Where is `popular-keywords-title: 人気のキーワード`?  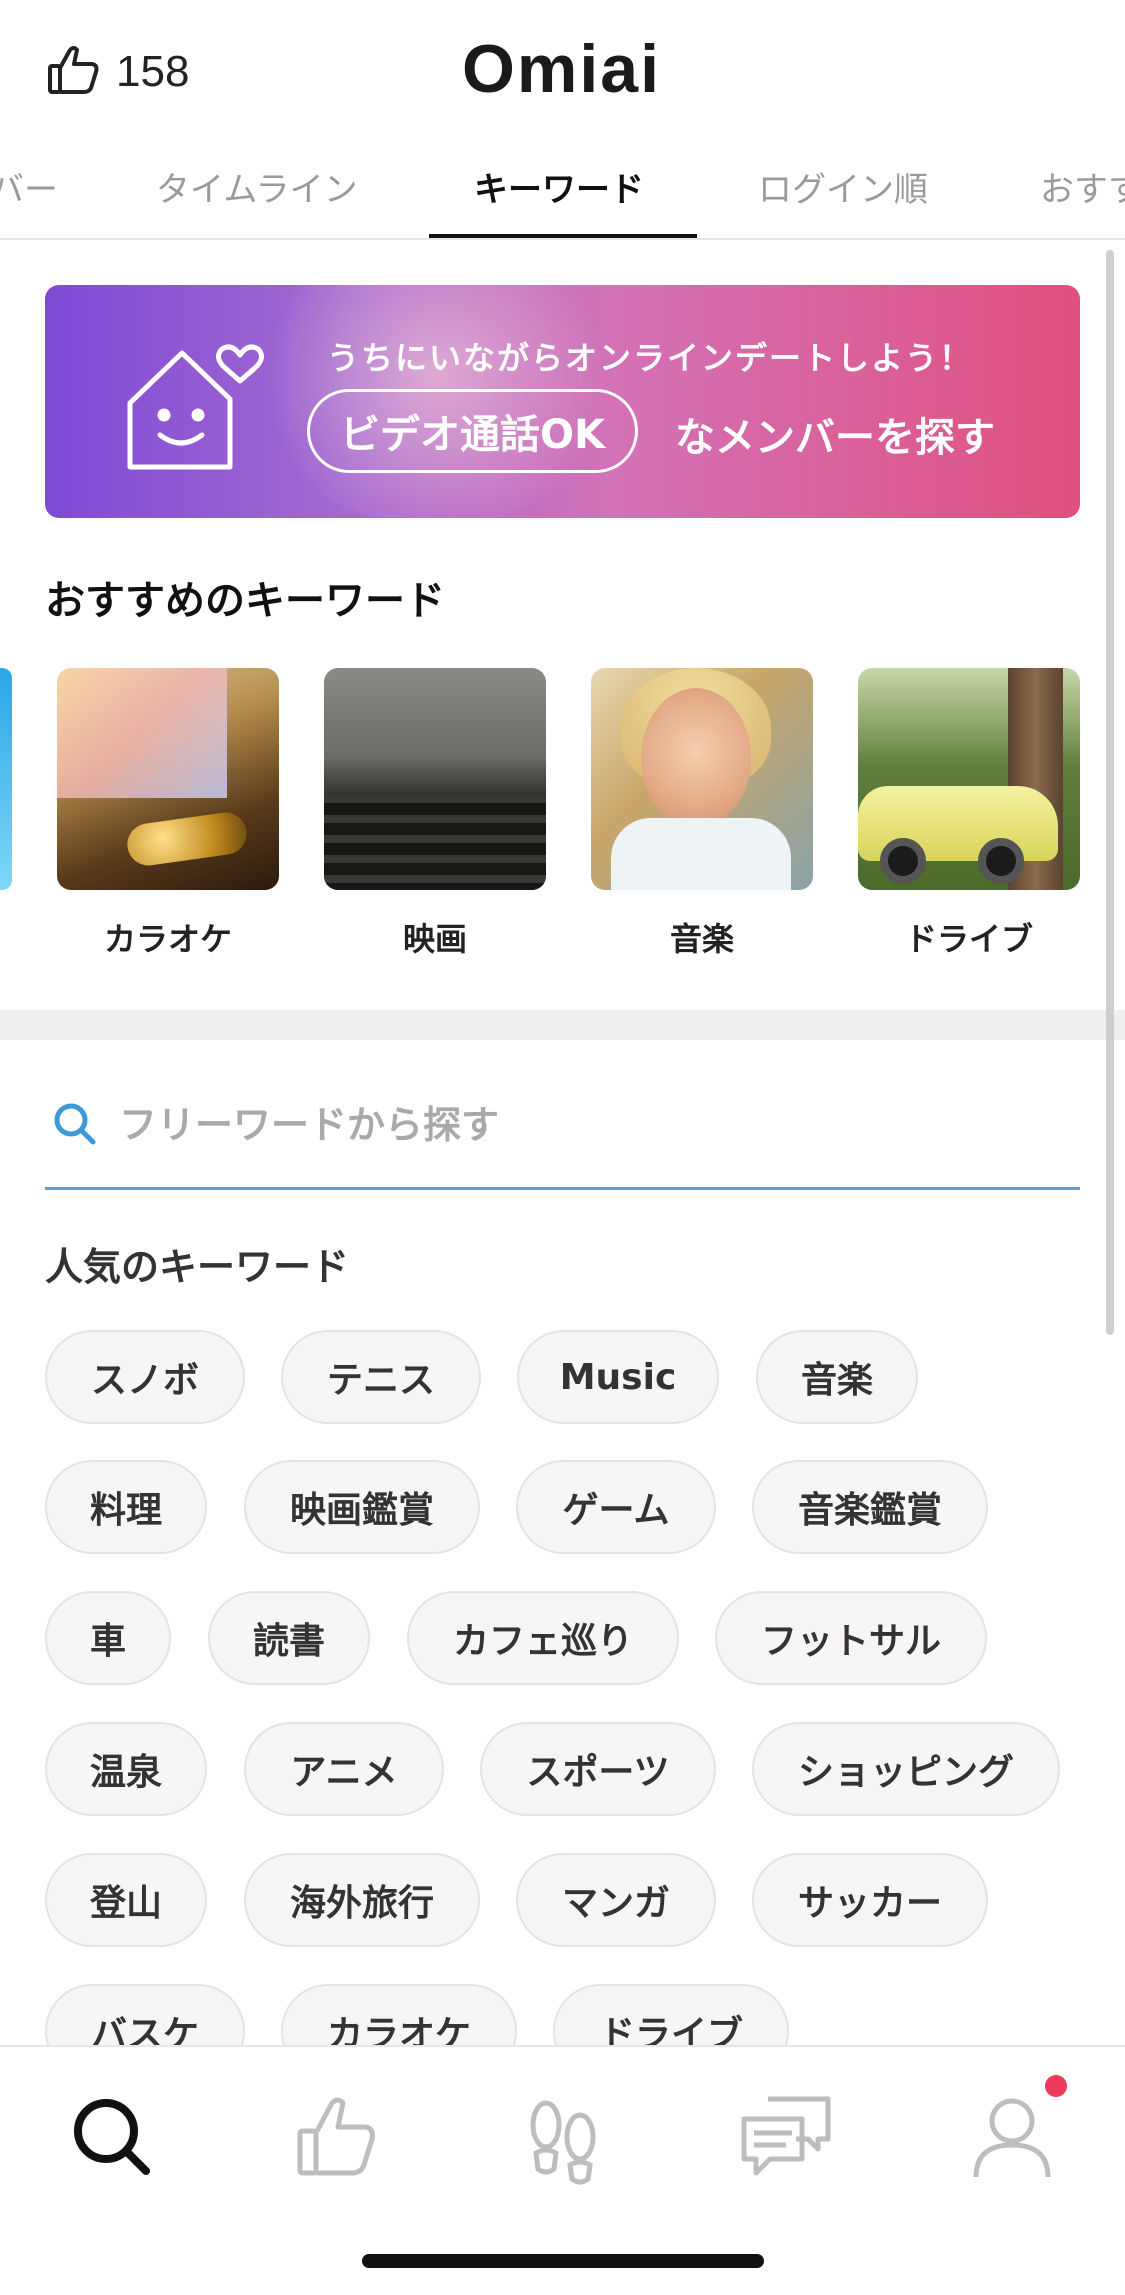
popular-keywords-title: 人気のキーワード is located at coordinates (197, 1267).